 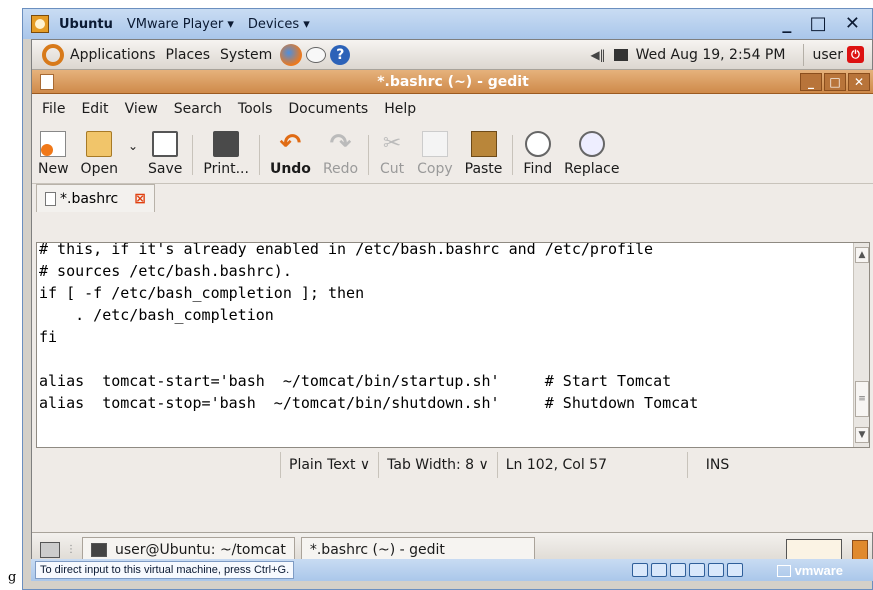 What do you see at coordinates (99, 549) in the screenshot?
I see `terminal-icon` at bounding box center [99, 549].